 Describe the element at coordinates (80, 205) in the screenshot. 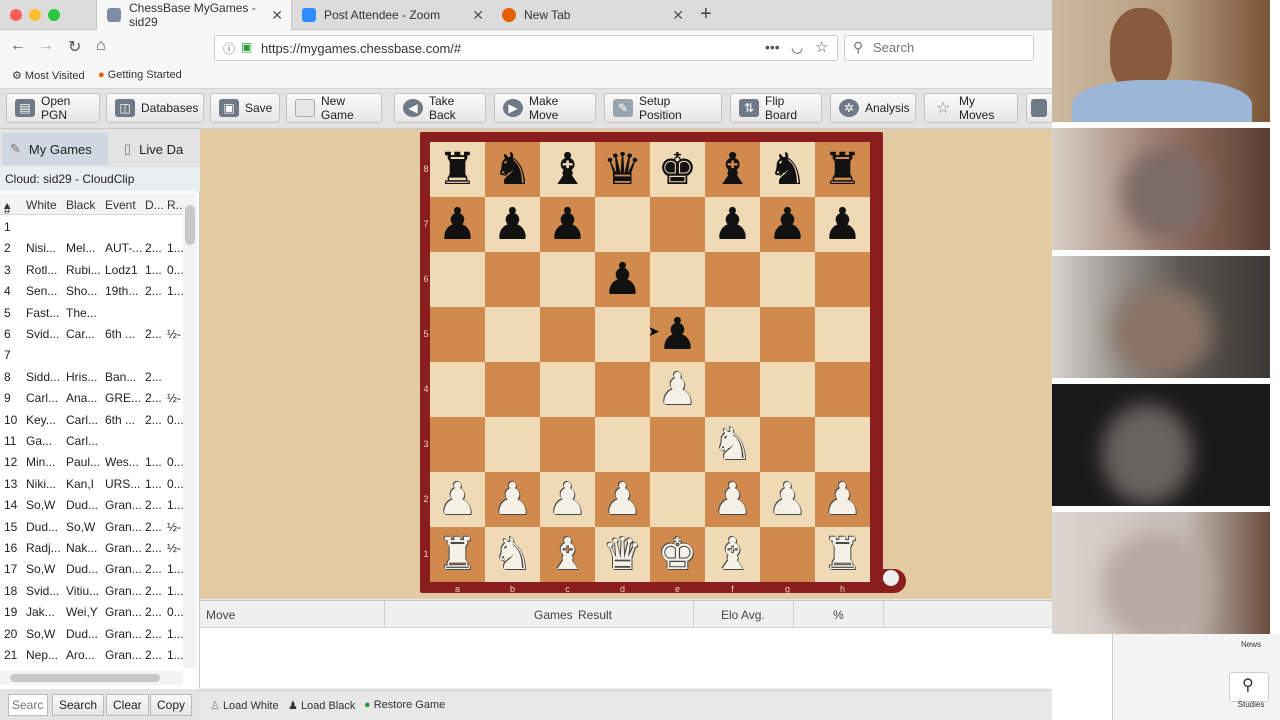

I see `col-black: Black` at that location.